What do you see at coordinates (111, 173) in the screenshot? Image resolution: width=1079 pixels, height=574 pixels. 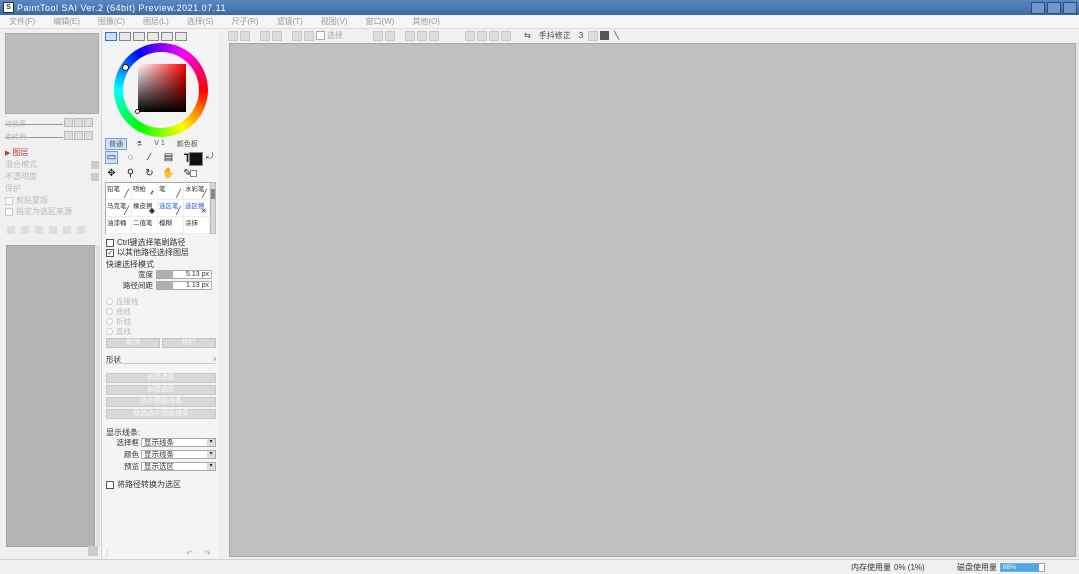 I see `move-icon: ✥` at bounding box center [111, 173].